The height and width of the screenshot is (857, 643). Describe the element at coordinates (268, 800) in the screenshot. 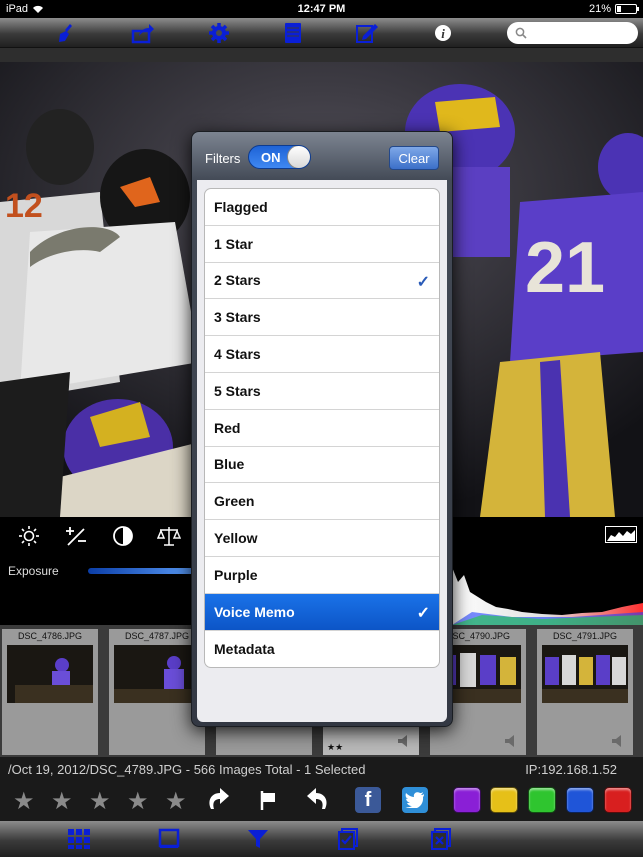

I see `flag-icon` at that location.